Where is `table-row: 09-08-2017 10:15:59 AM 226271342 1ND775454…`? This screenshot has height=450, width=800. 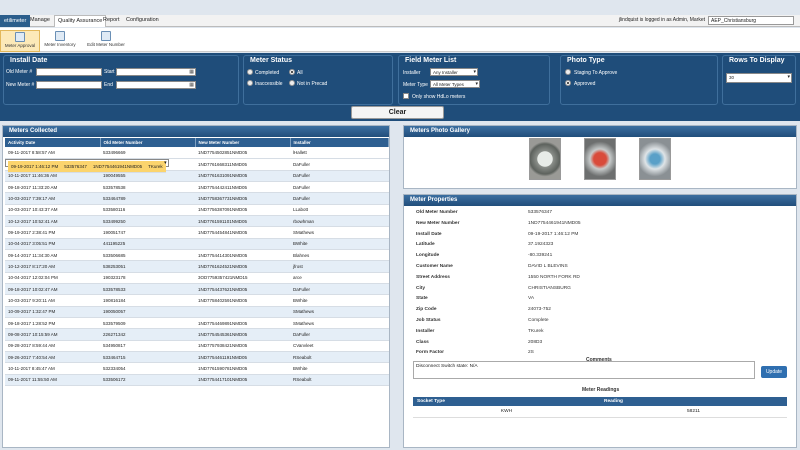
table-row: 09-08-2017 10:15:59 AM 226271342 1ND775454… is located at coordinates (197, 334).